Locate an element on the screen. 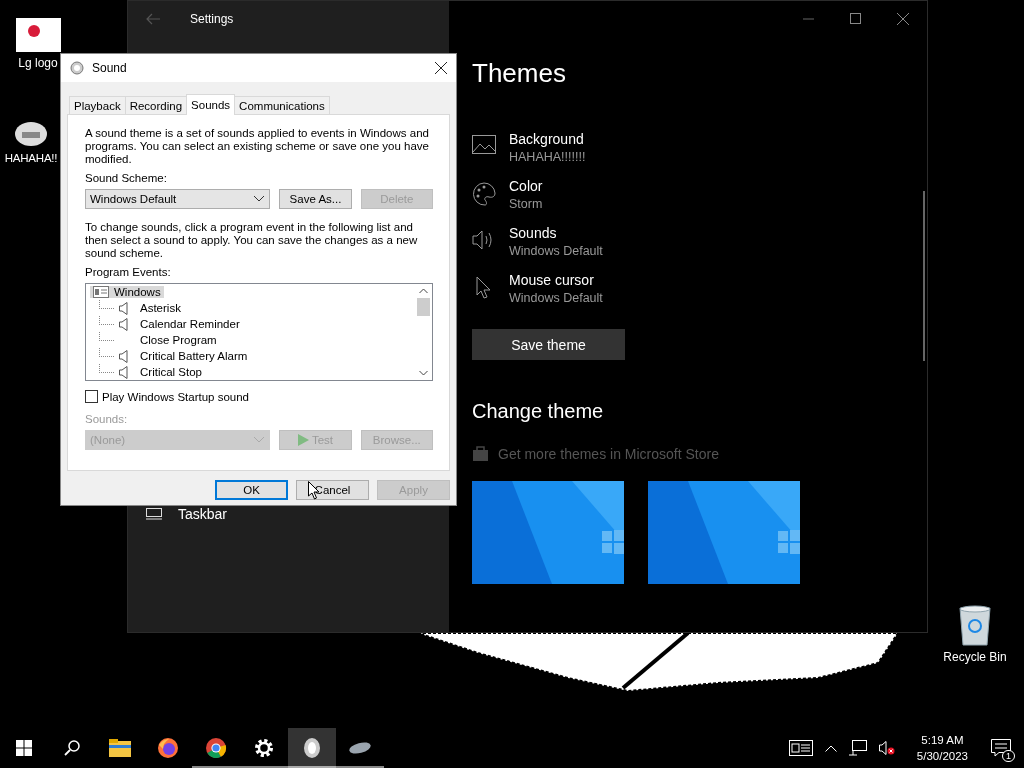 This screenshot has height=768, width=1024. image-icon is located at coordinates (484, 145).